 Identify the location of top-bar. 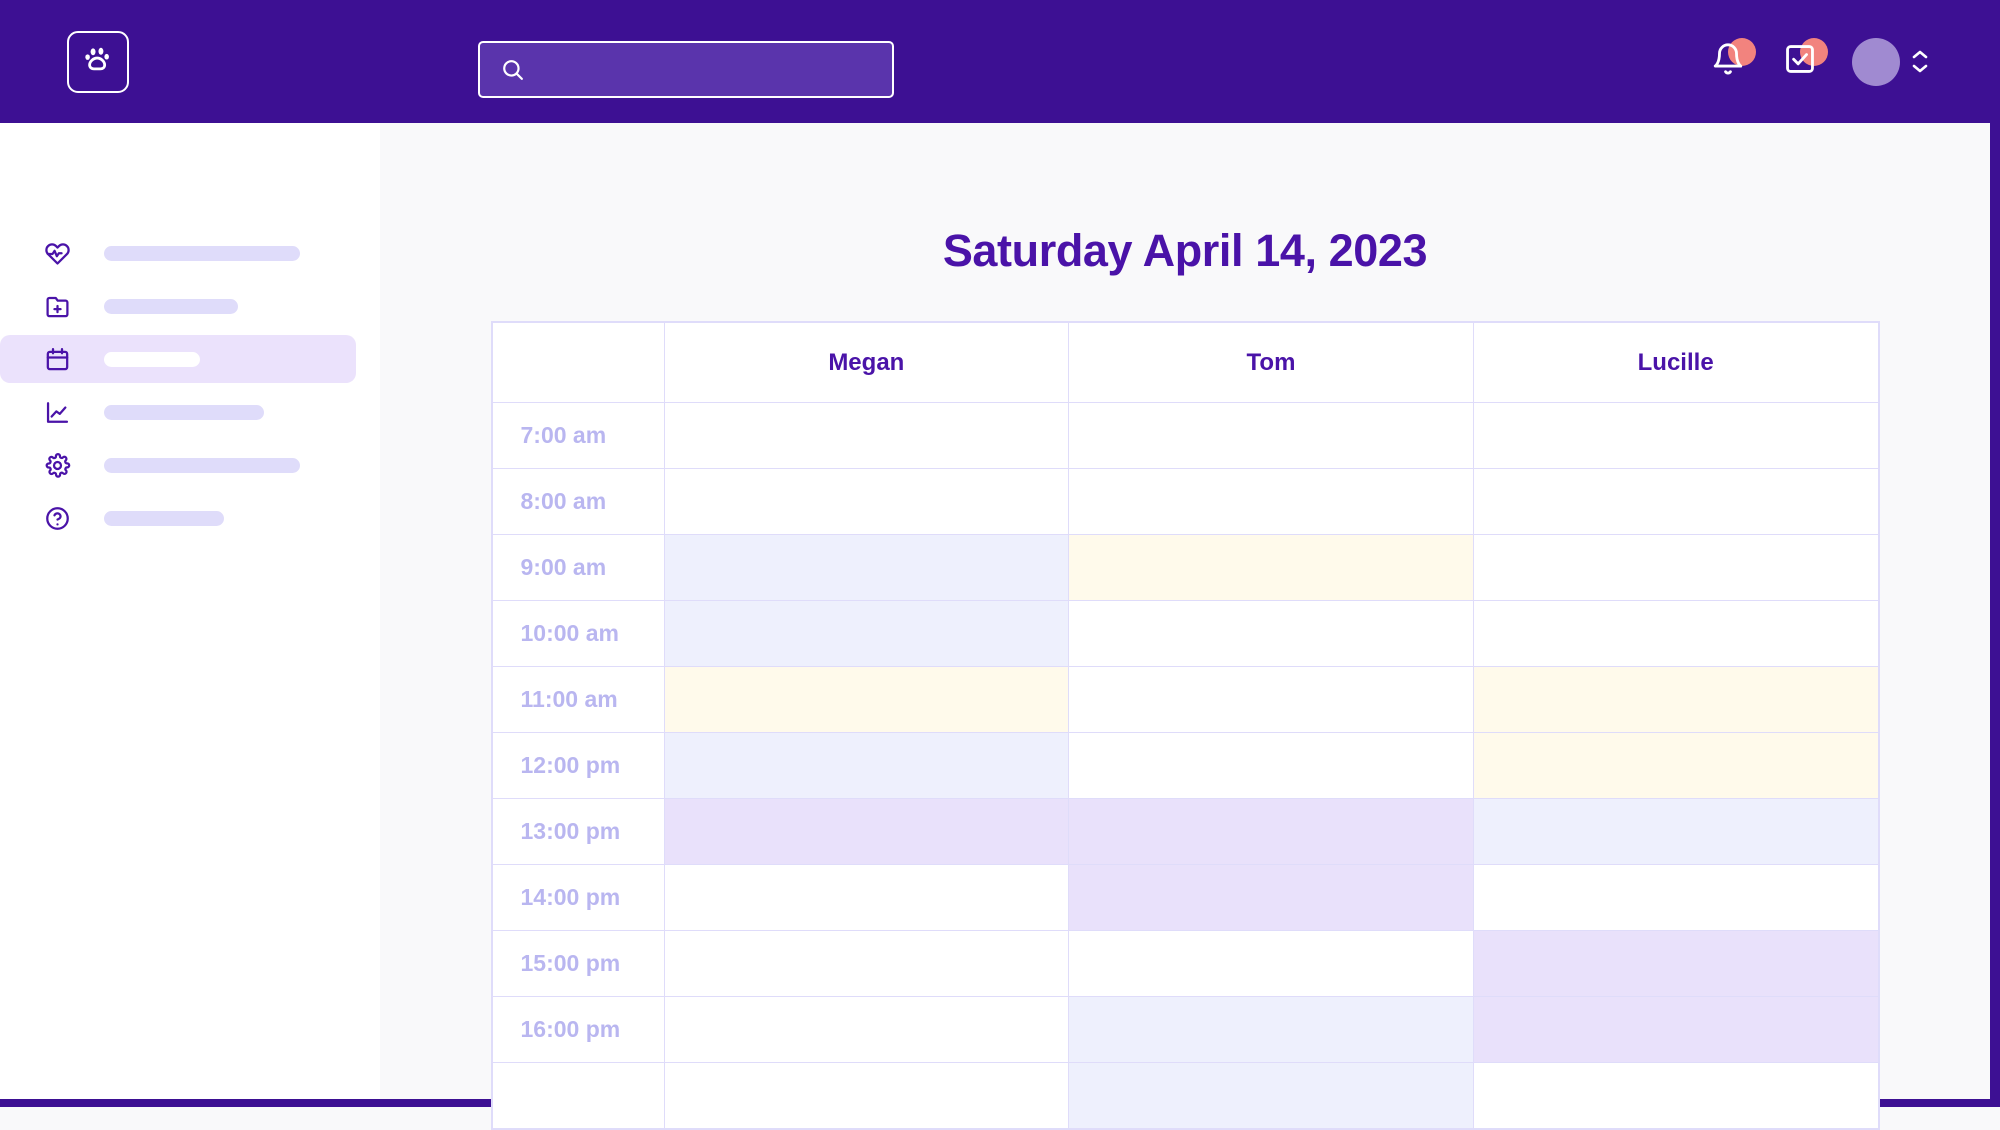
(995, 61).